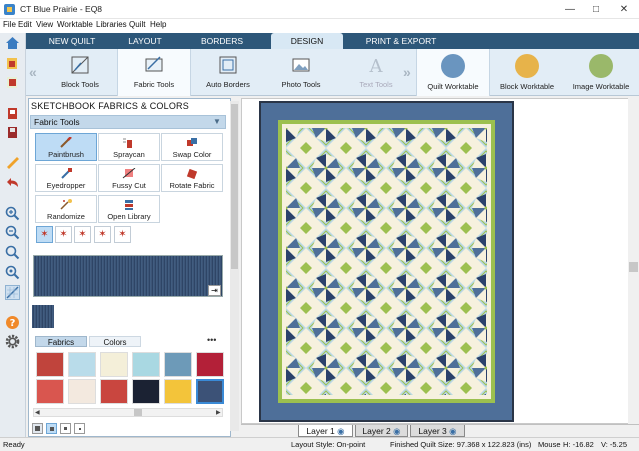  I want to click on layer-3-label: Layer 3, so click(432, 431).